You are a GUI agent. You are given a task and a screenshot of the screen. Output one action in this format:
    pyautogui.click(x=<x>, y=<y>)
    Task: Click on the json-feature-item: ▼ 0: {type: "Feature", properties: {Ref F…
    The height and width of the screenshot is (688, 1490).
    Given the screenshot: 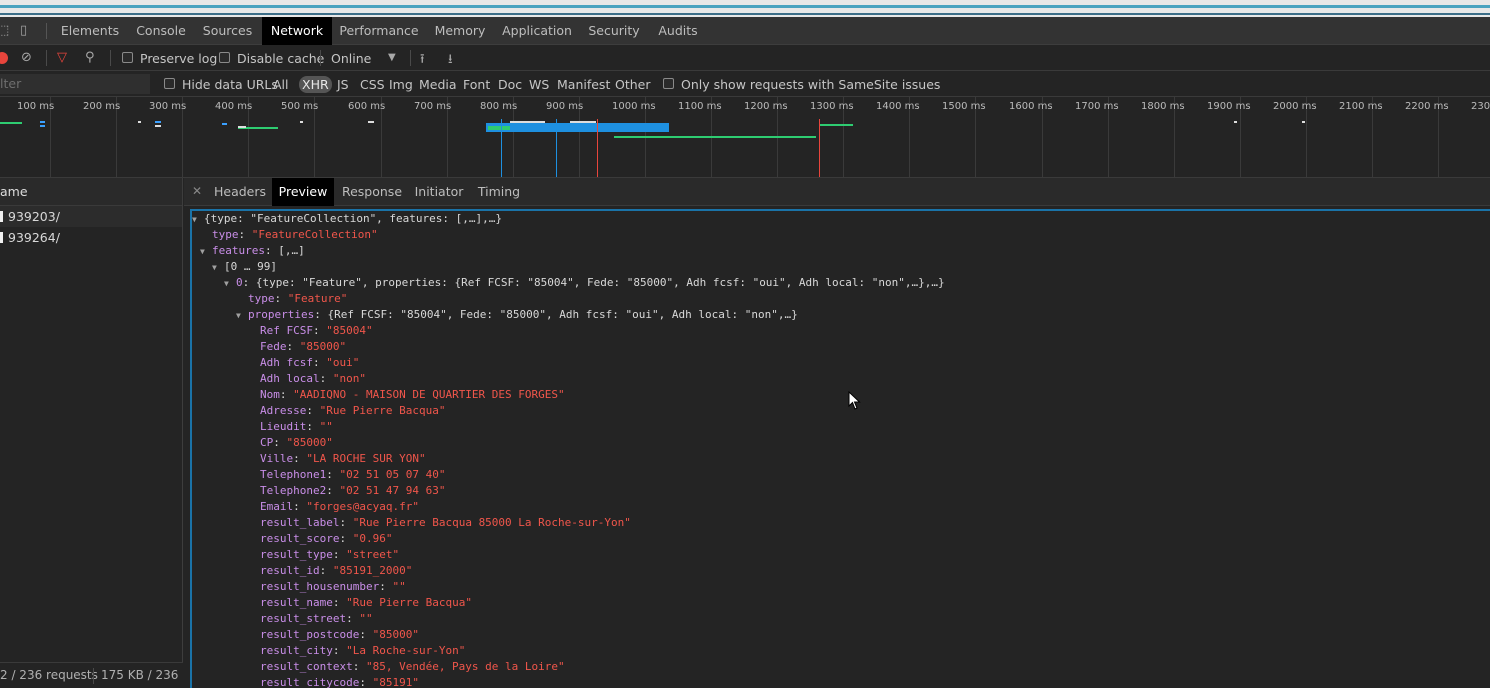 What is the action you would take?
    pyautogui.click(x=584, y=283)
    